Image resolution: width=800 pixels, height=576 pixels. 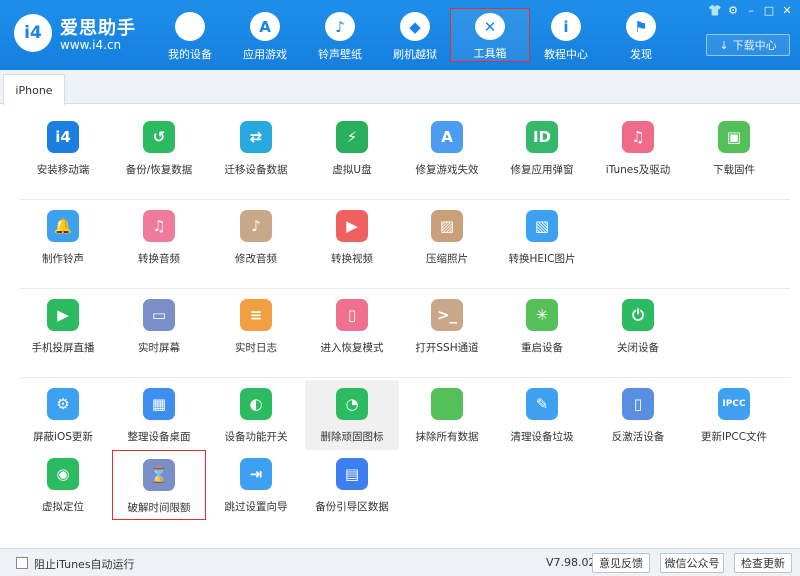 I want to click on restart-device-icon: ✳, so click(x=542, y=315).